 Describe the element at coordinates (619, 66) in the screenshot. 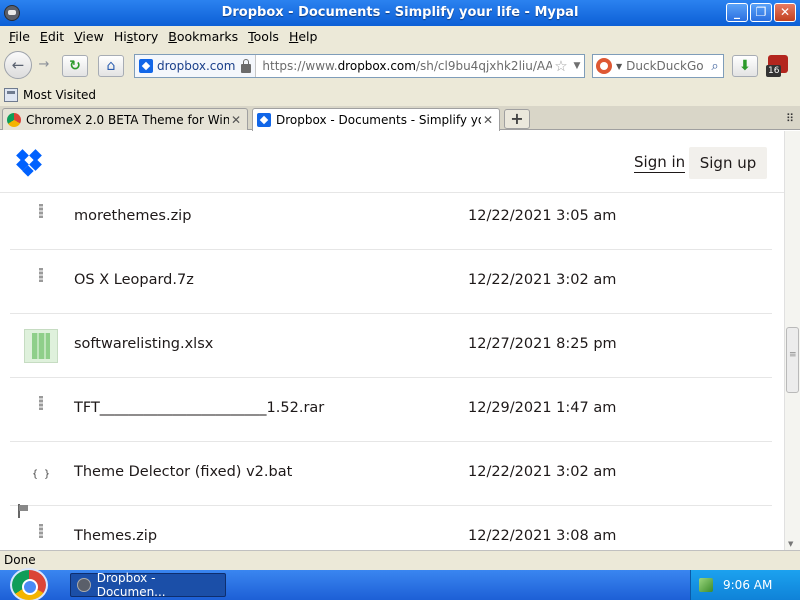

I see `engine-dropdown-icon: ▼` at that location.